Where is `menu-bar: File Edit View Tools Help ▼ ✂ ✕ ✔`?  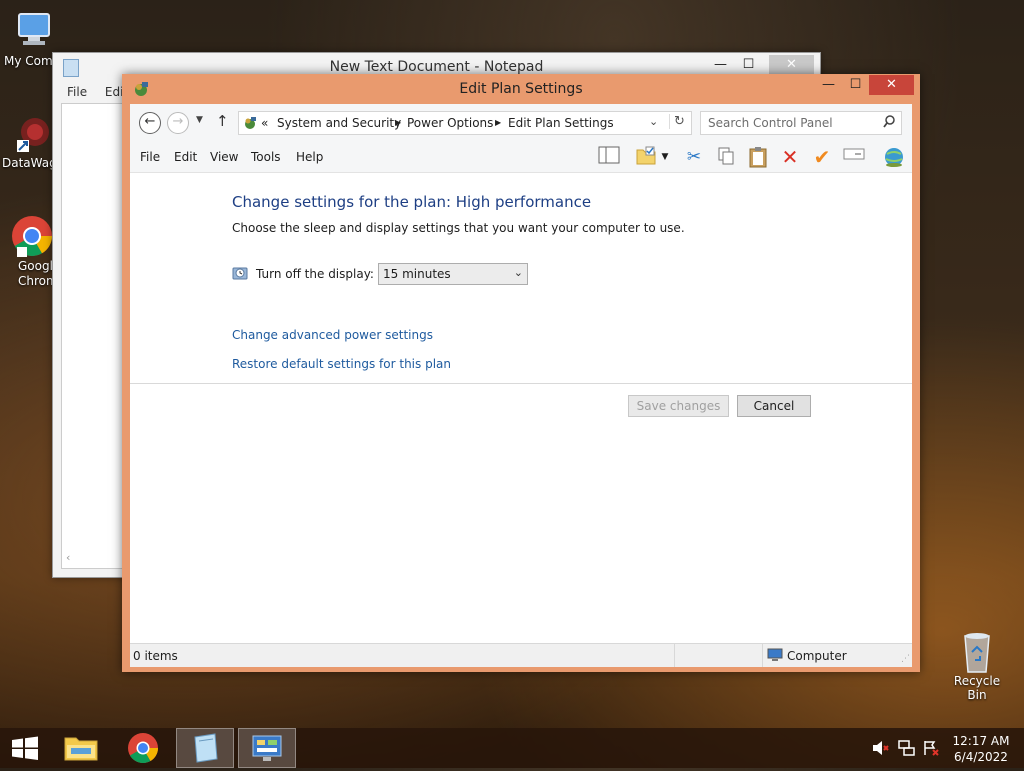 menu-bar: File Edit View Tools Help ▼ ✂ ✕ ✔ is located at coordinates (521, 157).